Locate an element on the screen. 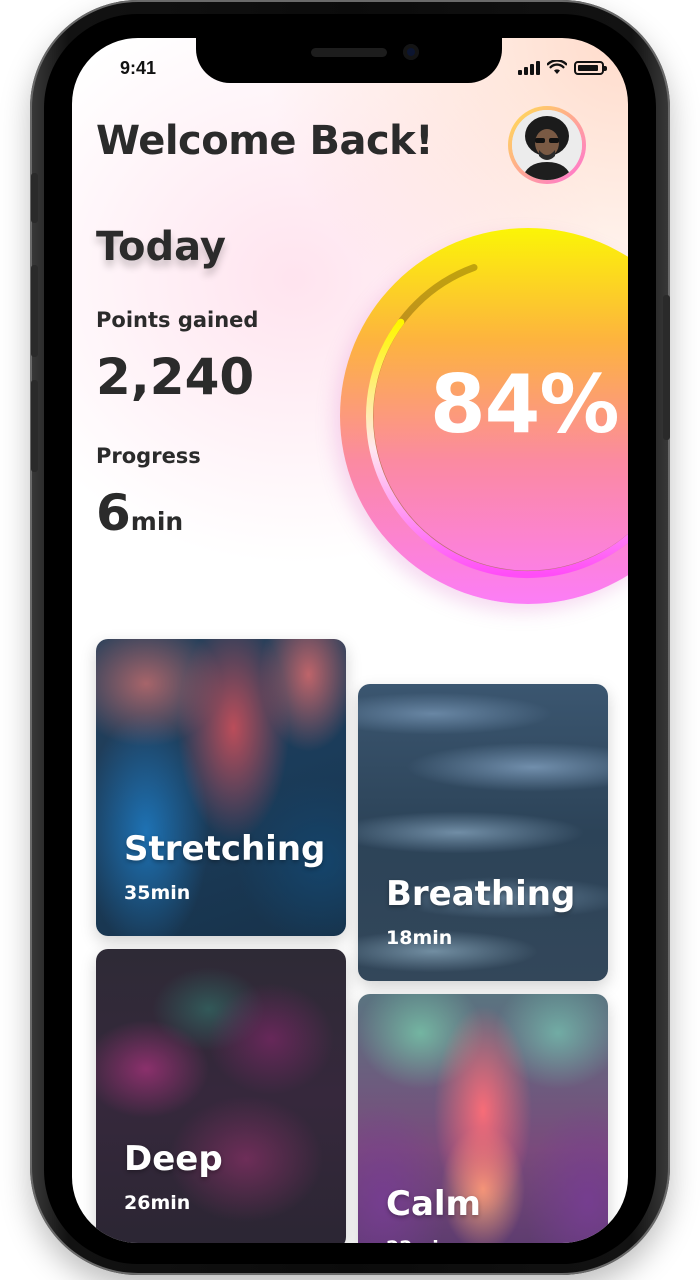 This screenshot has width=700, height=1280. wifi-icon is located at coordinates (557, 67).